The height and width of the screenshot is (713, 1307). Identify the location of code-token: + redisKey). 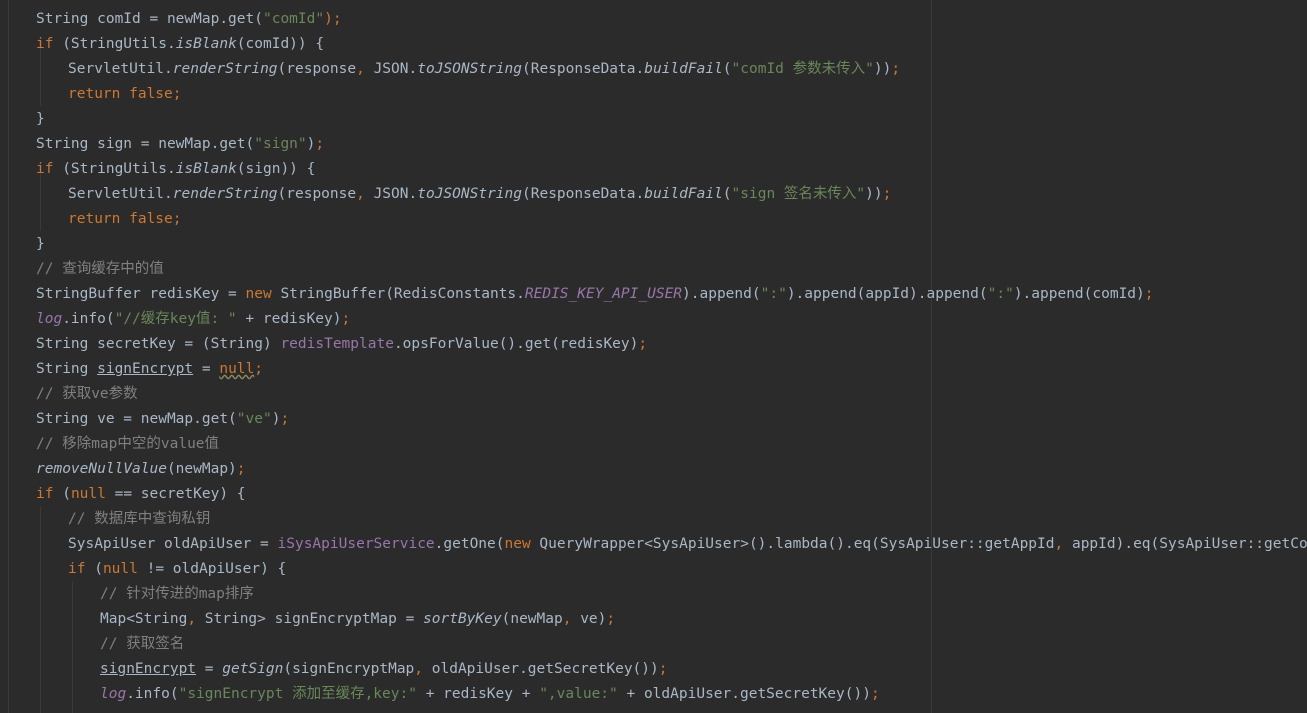
(289, 319).